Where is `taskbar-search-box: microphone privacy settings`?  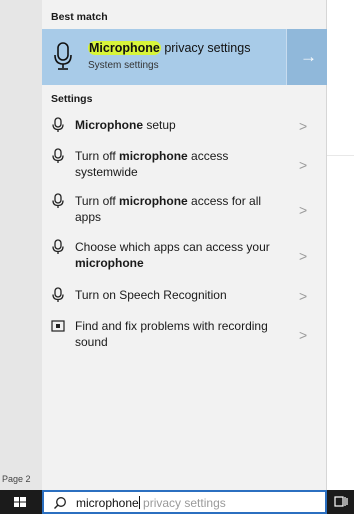 taskbar-search-box: microphone privacy settings is located at coordinates (184, 502).